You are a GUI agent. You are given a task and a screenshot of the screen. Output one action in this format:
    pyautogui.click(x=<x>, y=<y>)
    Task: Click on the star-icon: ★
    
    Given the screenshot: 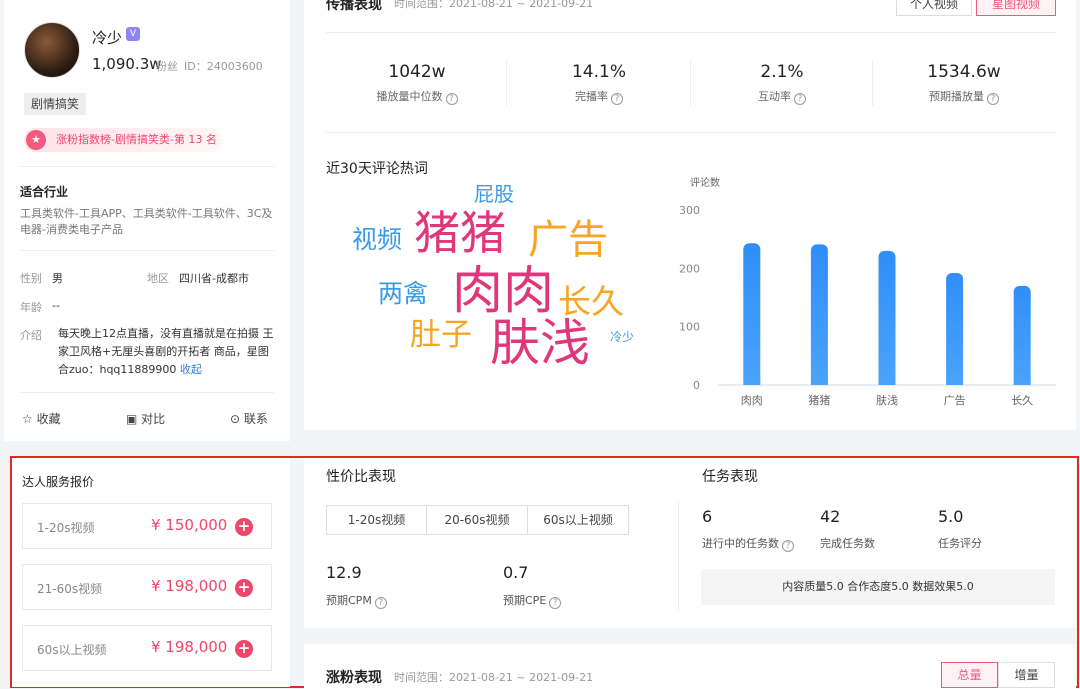 What is the action you would take?
    pyautogui.click(x=36, y=140)
    